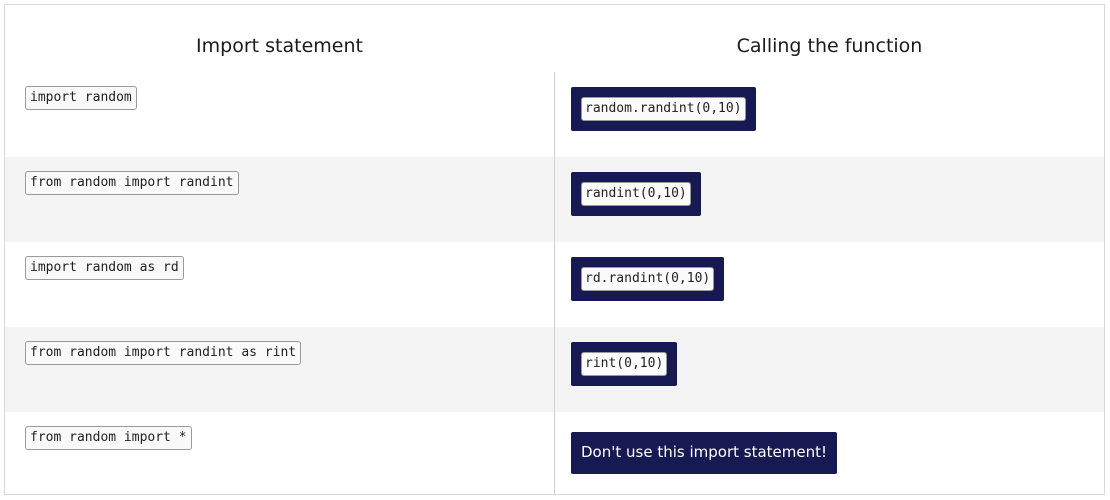  Describe the element at coordinates (279, 46) in the screenshot. I see `header-import-statement: Import statement` at that location.